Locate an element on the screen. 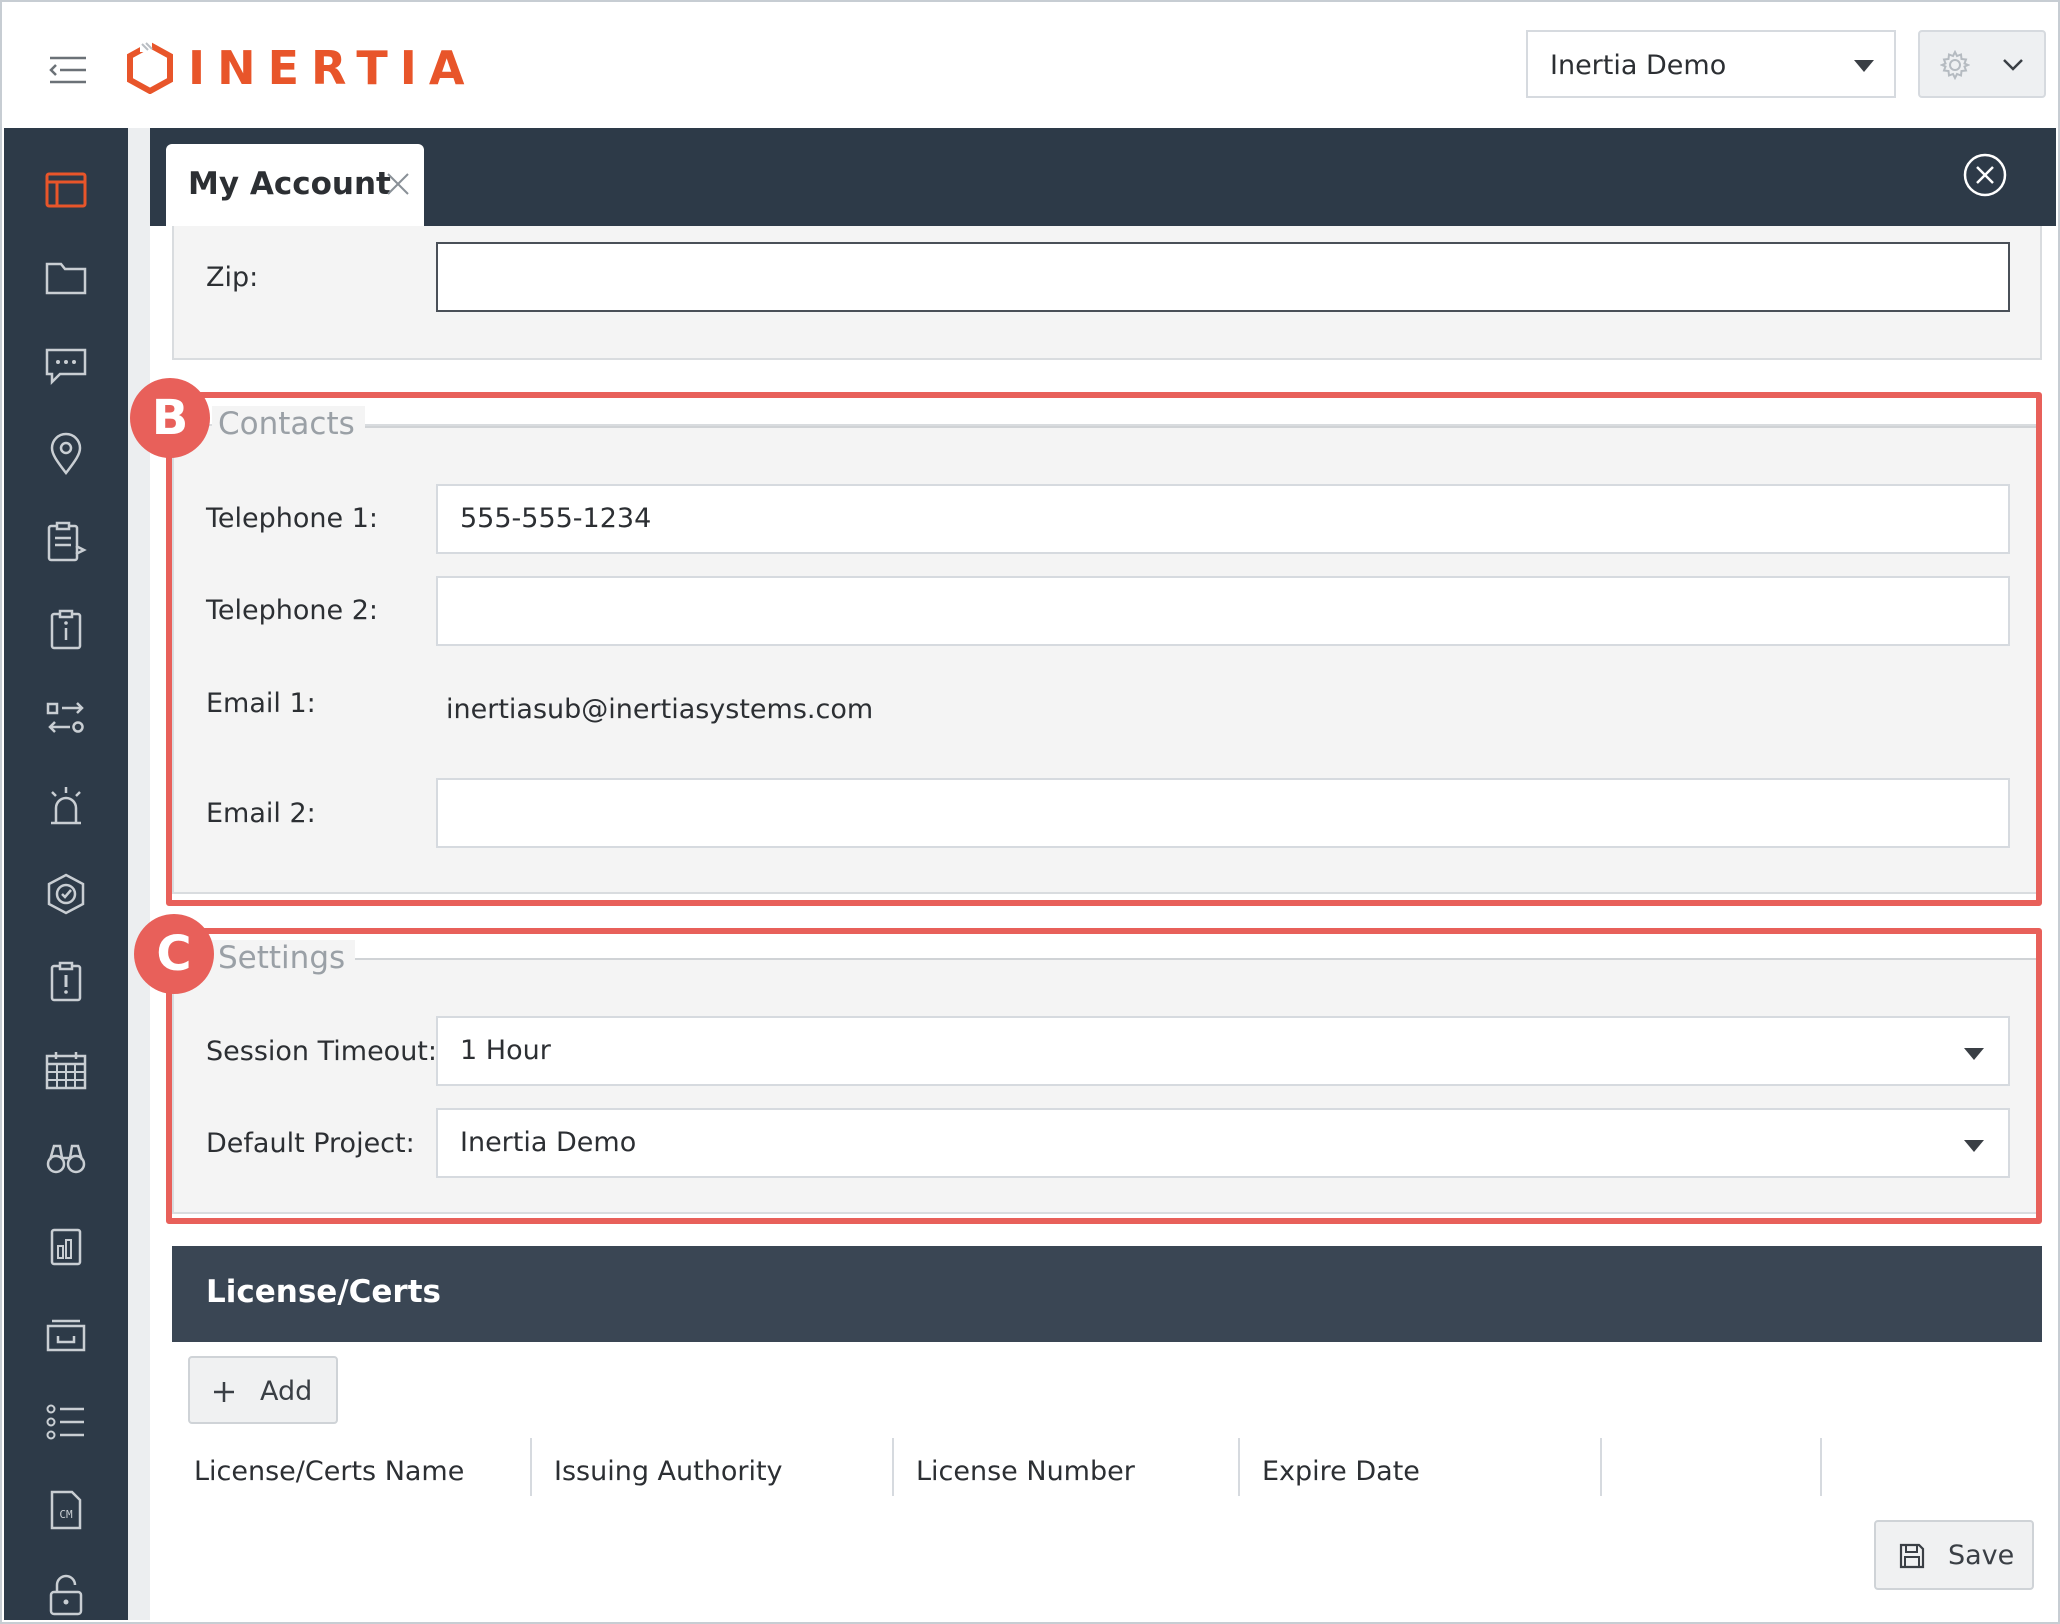 Image resolution: width=2060 pixels, height=1624 pixels. alert-icon is located at coordinates (66, 982).